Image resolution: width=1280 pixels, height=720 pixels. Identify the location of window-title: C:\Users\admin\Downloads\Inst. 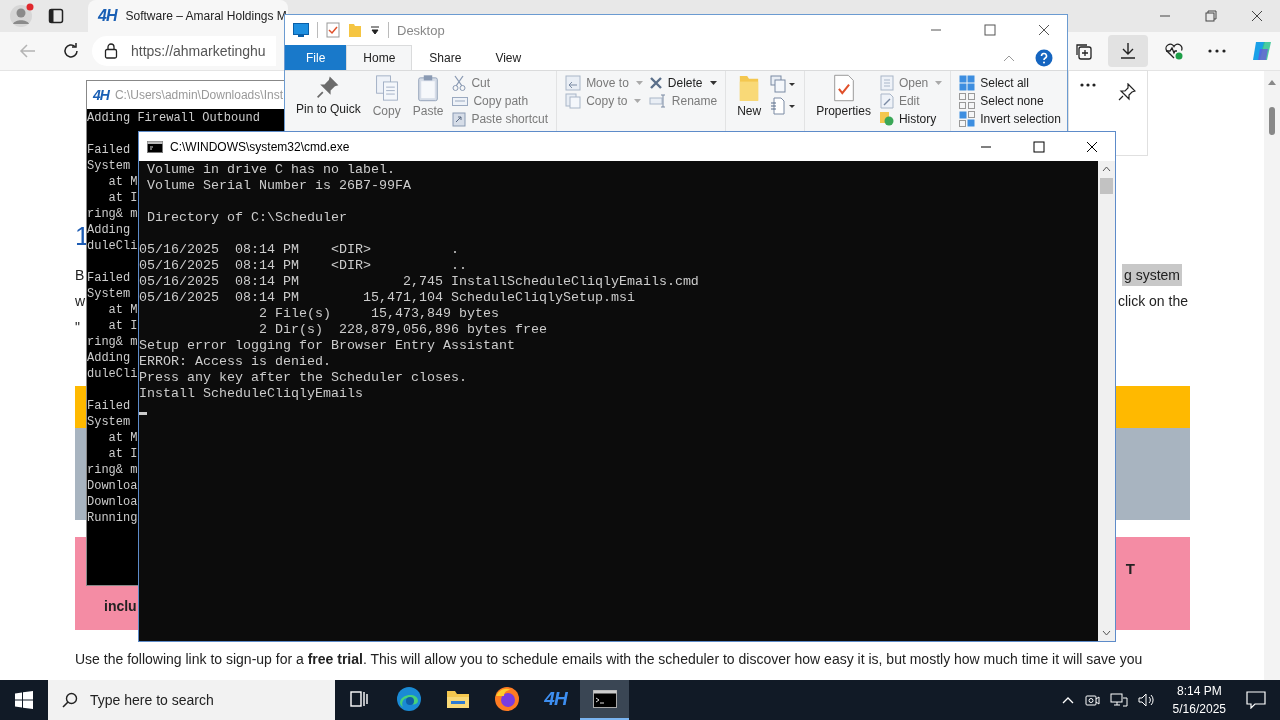
(198, 95).